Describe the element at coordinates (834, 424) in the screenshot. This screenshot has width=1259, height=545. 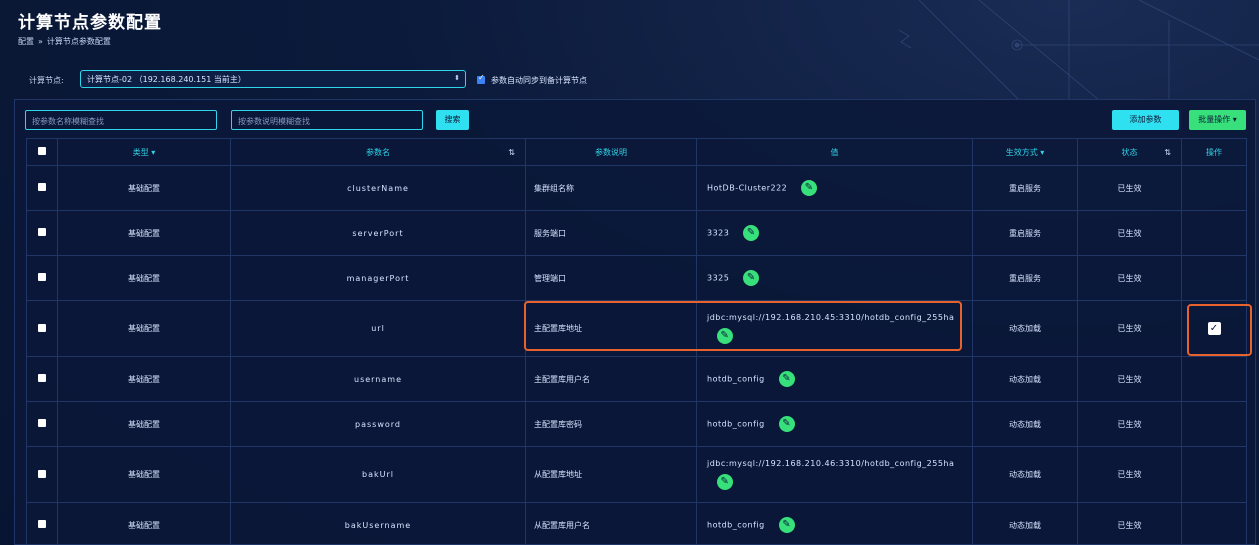
I see `cell-value: hotdb_config ✎` at that location.